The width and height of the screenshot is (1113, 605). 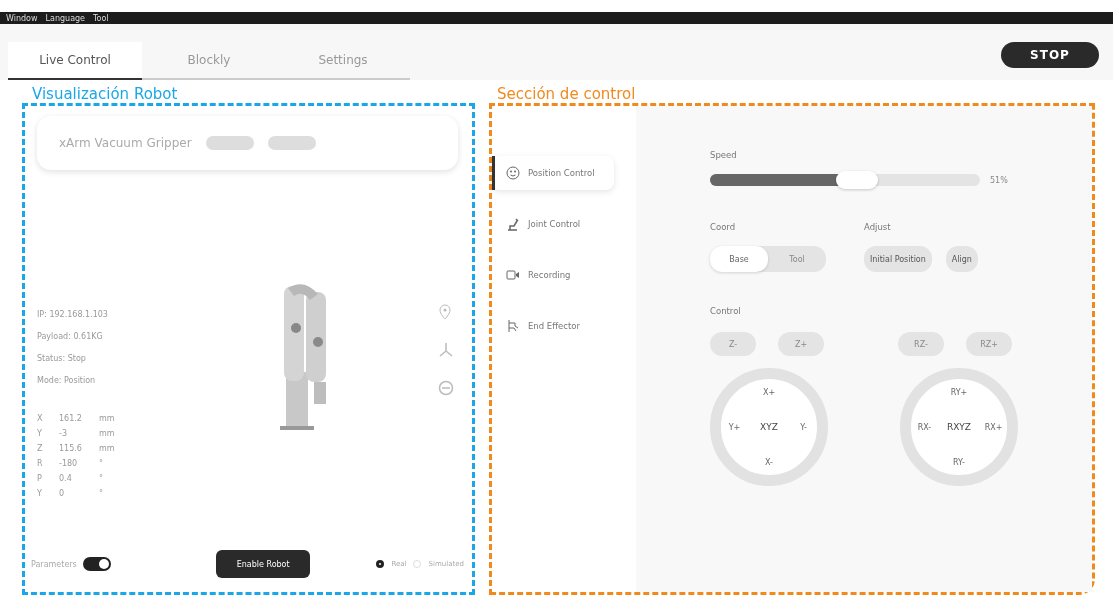 What do you see at coordinates (379, 564) in the screenshot?
I see `radio-button` at bounding box center [379, 564].